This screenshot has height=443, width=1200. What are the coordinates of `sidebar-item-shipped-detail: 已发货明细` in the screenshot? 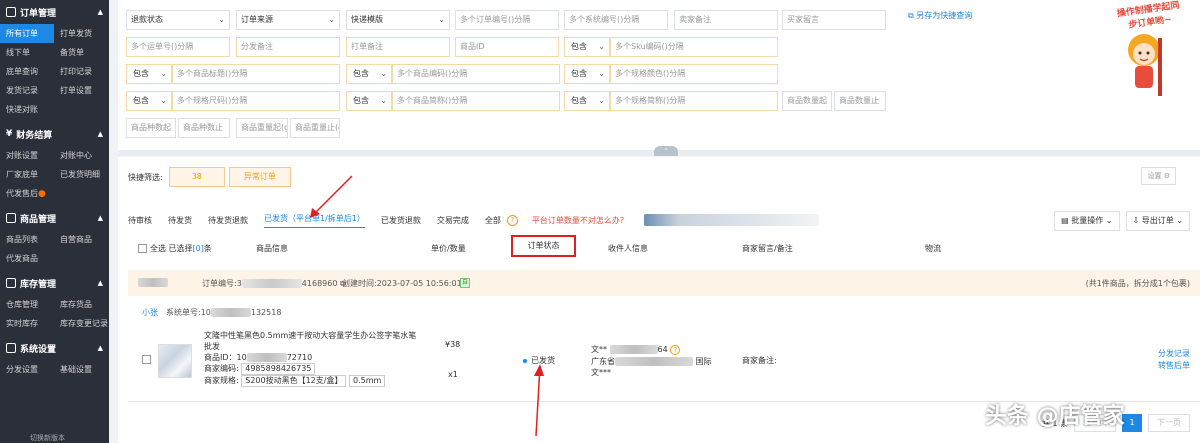 It's located at (81, 174).